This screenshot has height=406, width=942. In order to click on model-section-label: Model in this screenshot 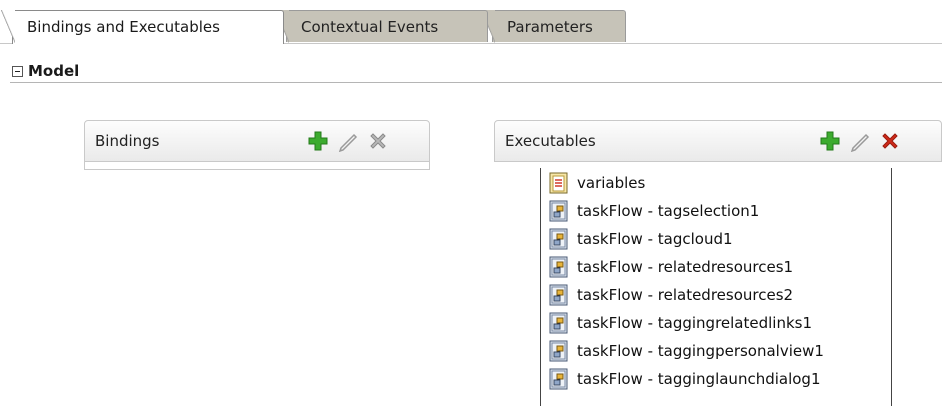, I will do `click(54, 71)`.